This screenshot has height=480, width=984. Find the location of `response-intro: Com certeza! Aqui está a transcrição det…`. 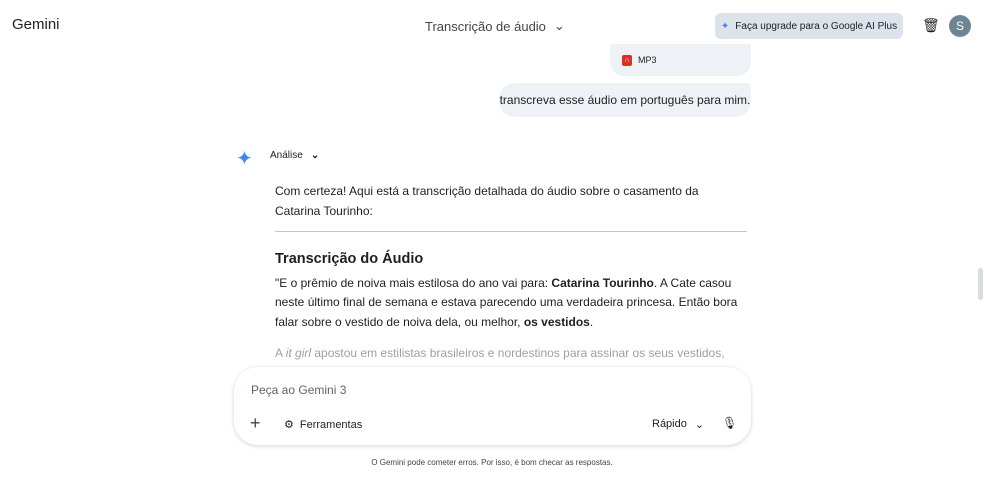

response-intro: Com certeza! Aqui está a transcrição det… is located at coordinates (487, 201).